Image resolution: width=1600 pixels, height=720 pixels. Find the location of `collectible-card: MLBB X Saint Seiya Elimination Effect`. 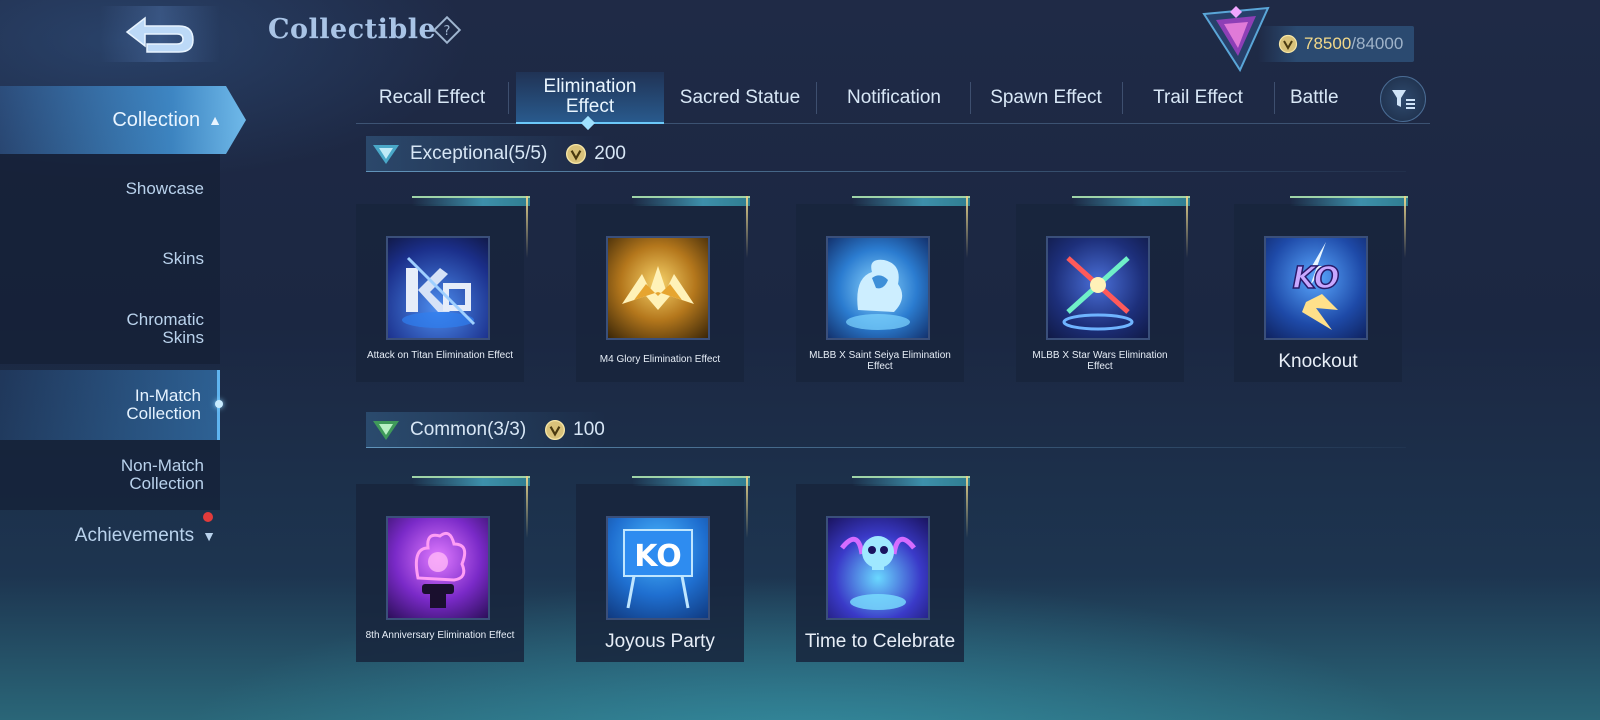

collectible-card: MLBB X Saint Seiya Elimination Effect is located at coordinates (883, 289).